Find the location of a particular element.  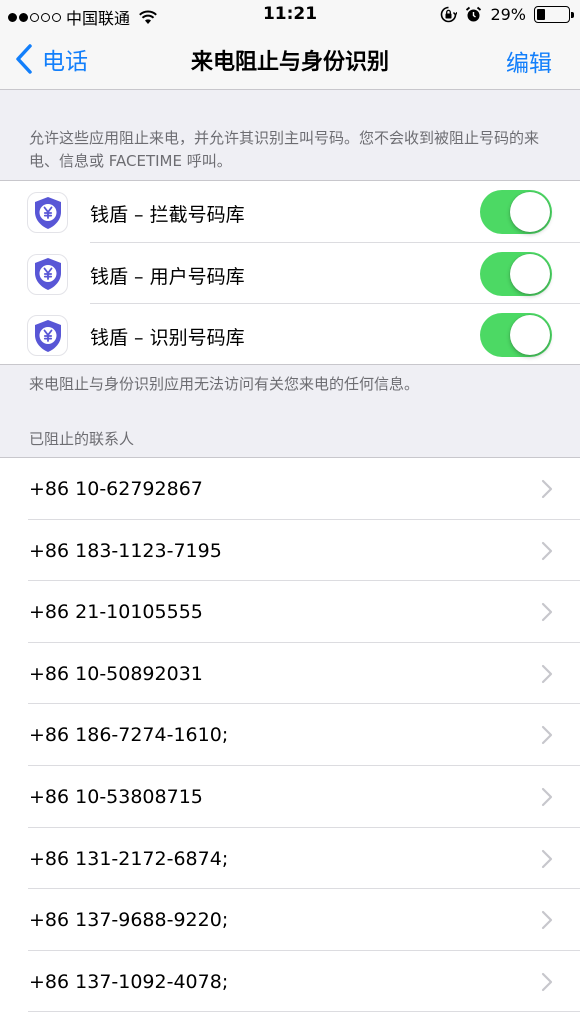

app-row: 钱盾 – 用户号码库 is located at coordinates (290, 274).